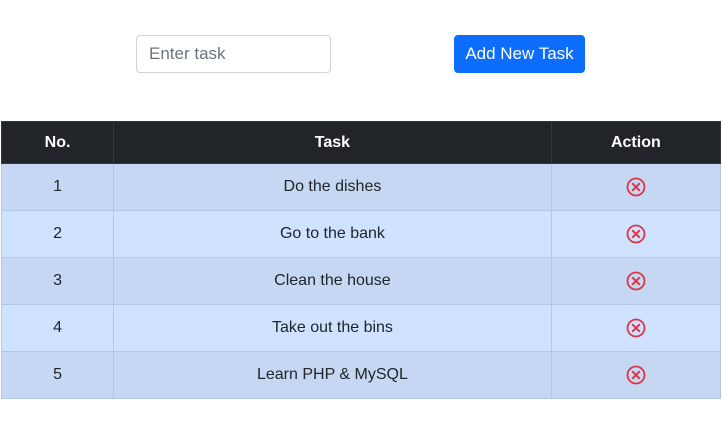 Image resolution: width=722 pixels, height=431 pixels. I want to click on table-row: 5 Learn PHP & MySQL, so click(361, 375).